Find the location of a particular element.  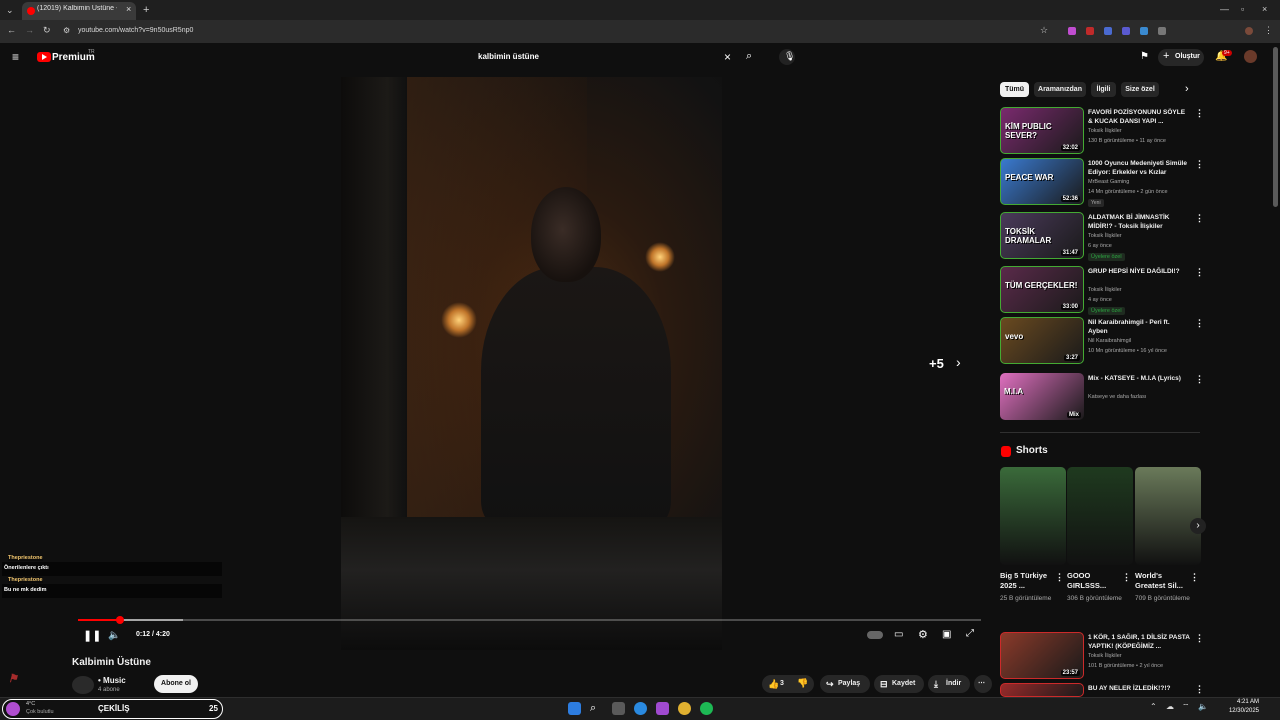

related-channel: MrBeast Gaming is located at coordinates (1108, 182).